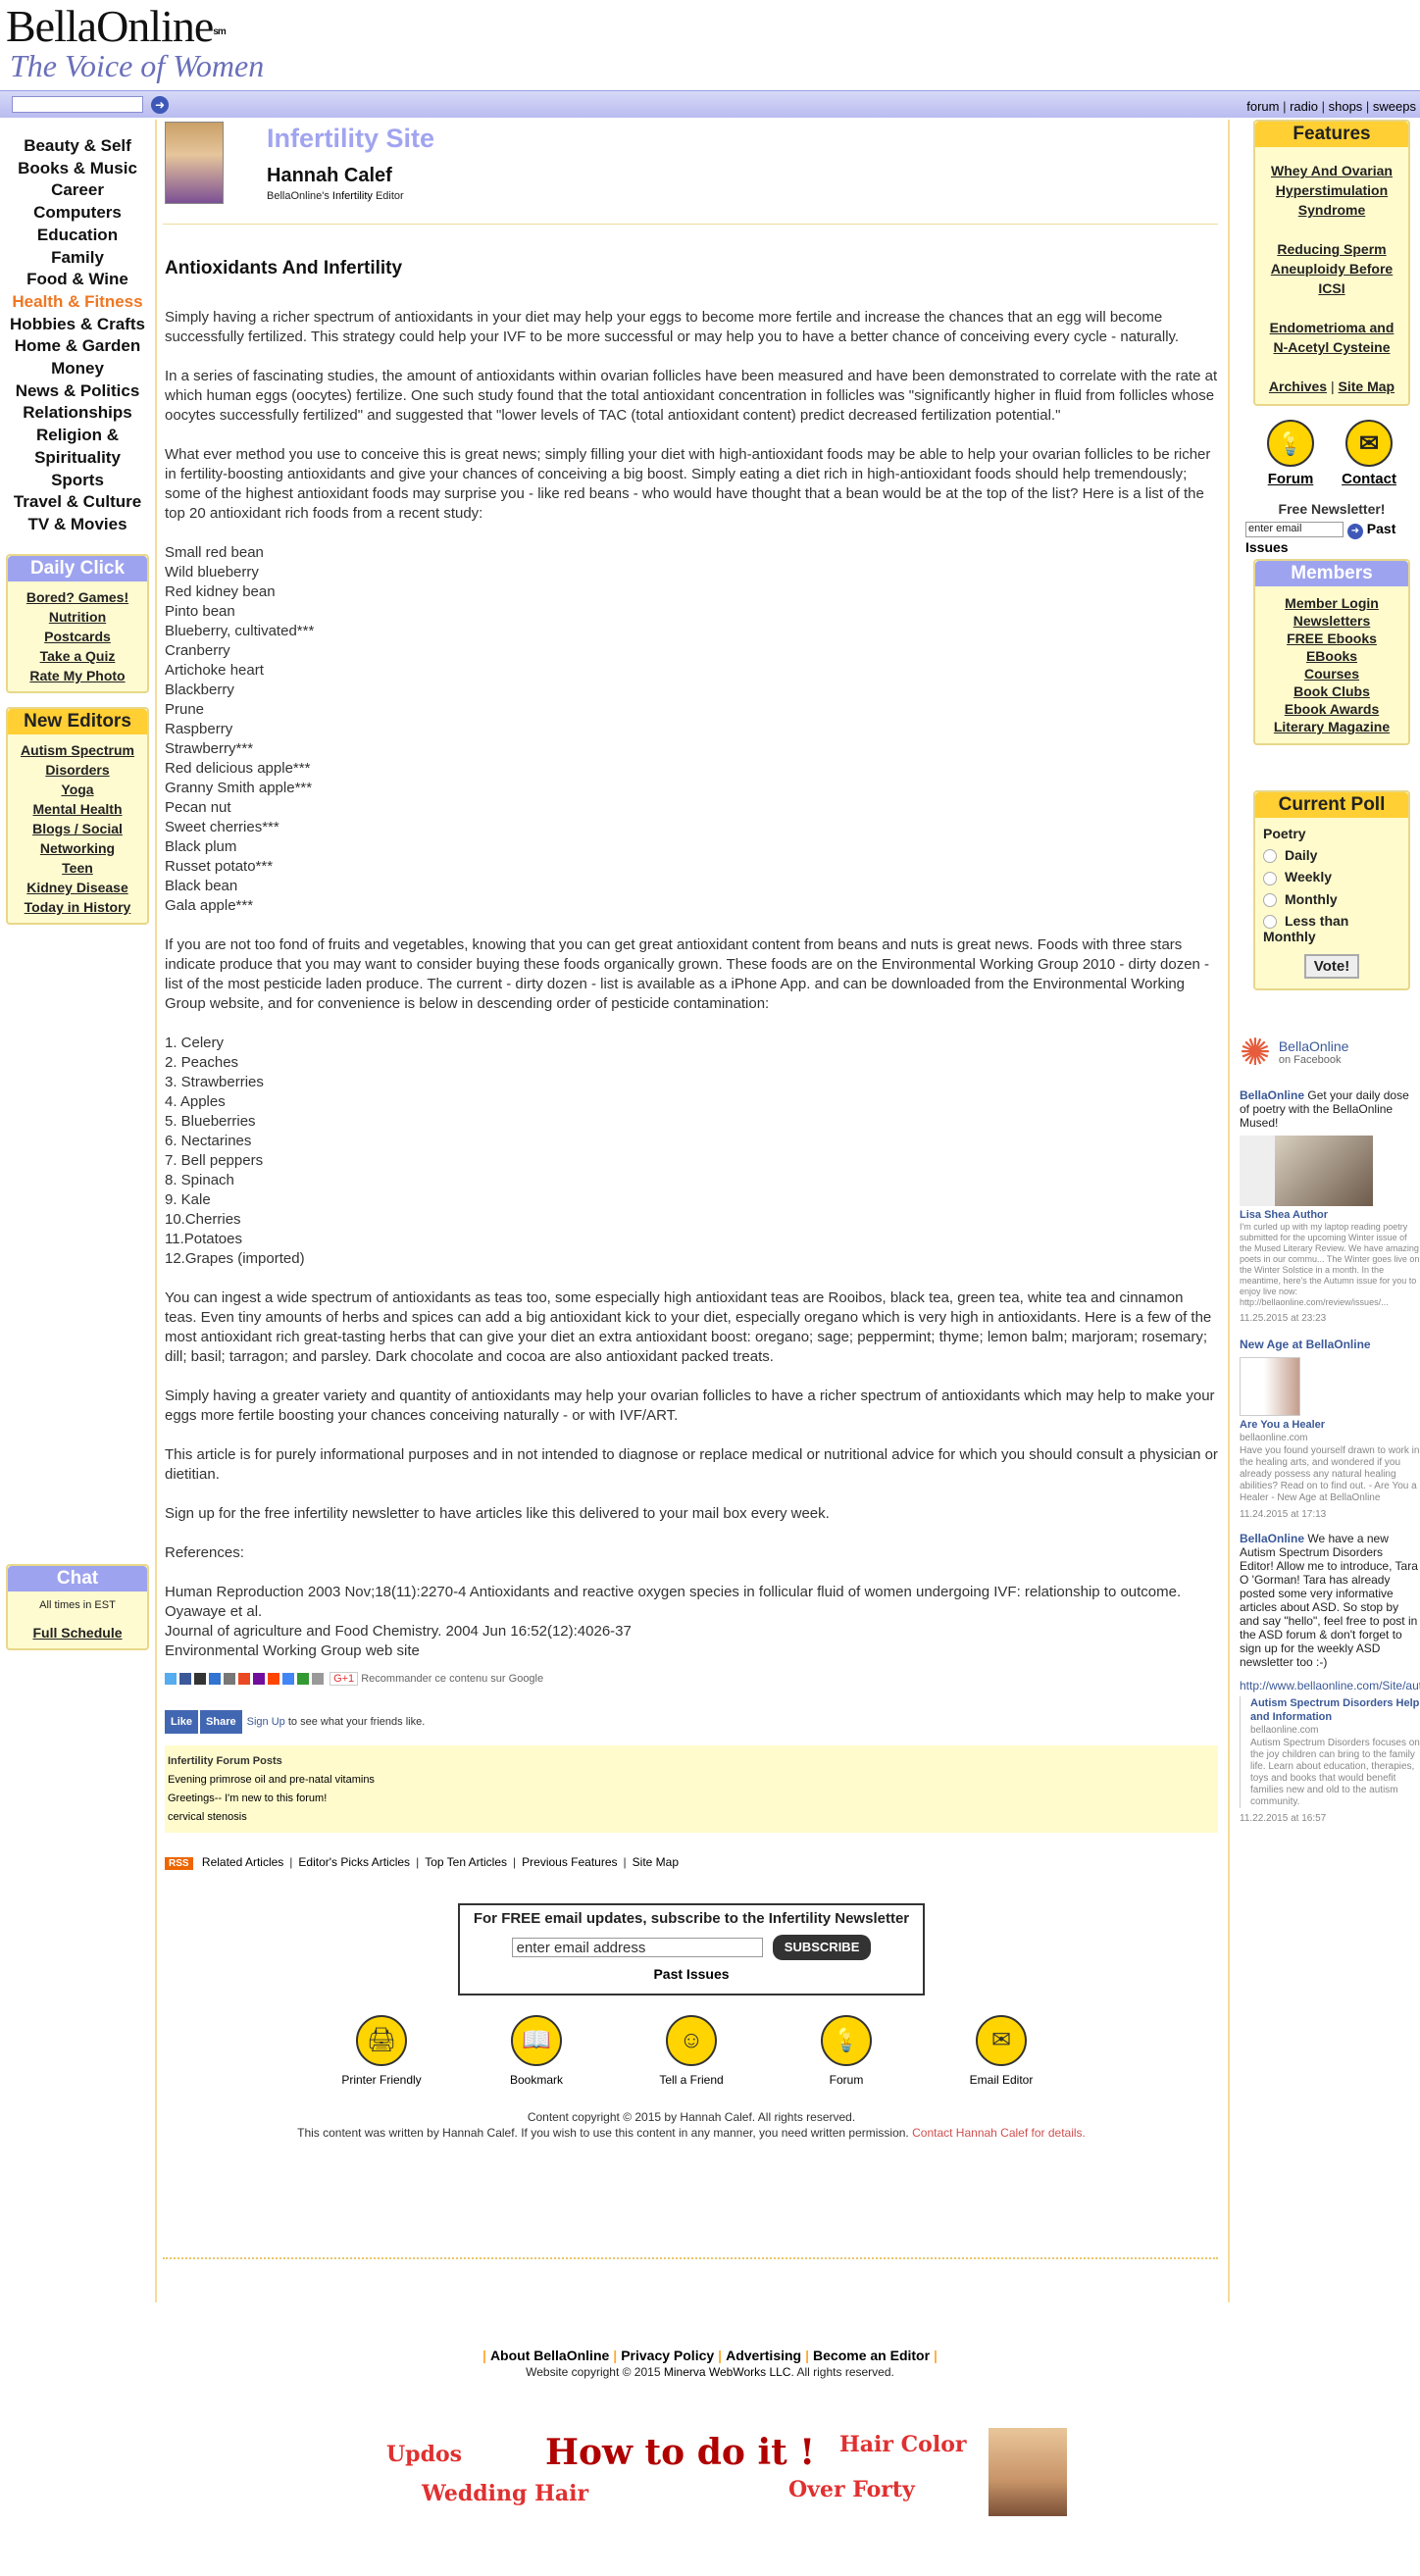 The height and width of the screenshot is (2576, 1420). What do you see at coordinates (179, 1864) in the screenshot?
I see `rss-icon: RSS` at bounding box center [179, 1864].